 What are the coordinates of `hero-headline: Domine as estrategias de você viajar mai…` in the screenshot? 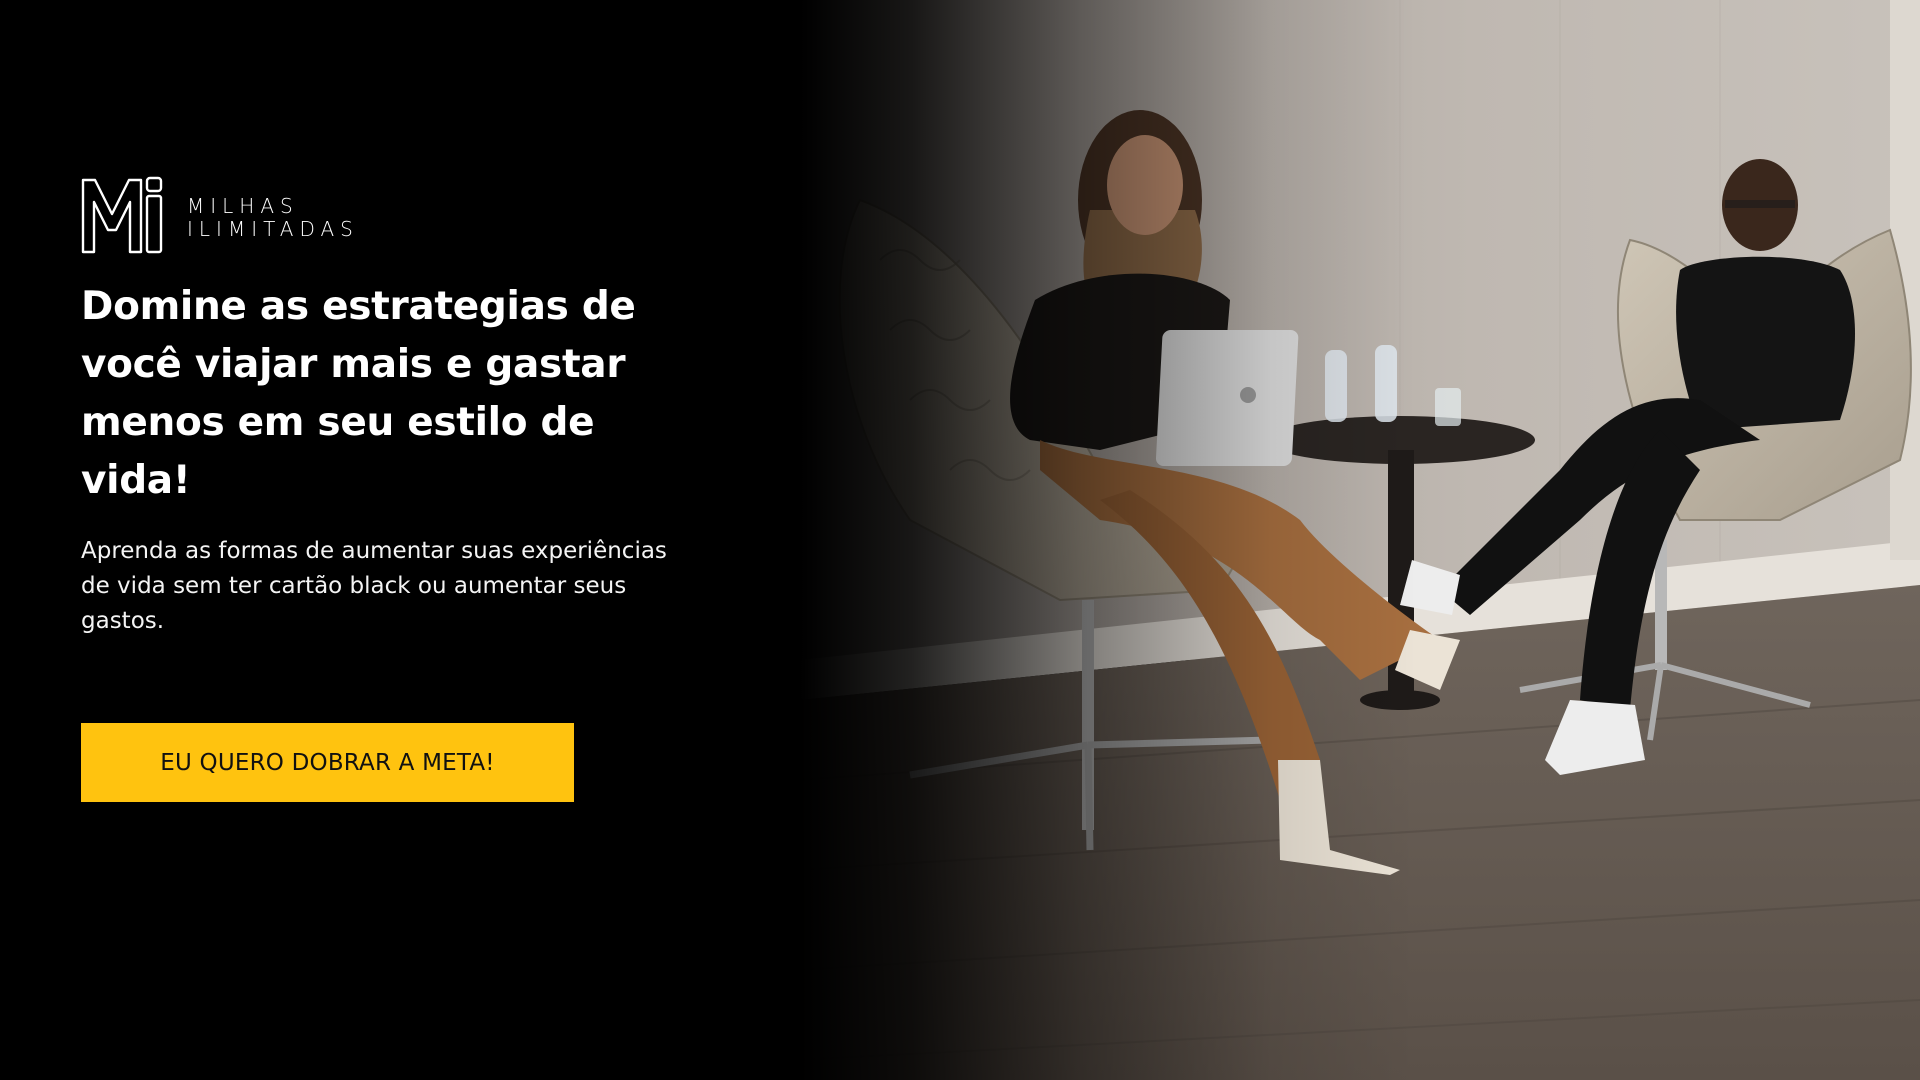 It's located at (358, 393).